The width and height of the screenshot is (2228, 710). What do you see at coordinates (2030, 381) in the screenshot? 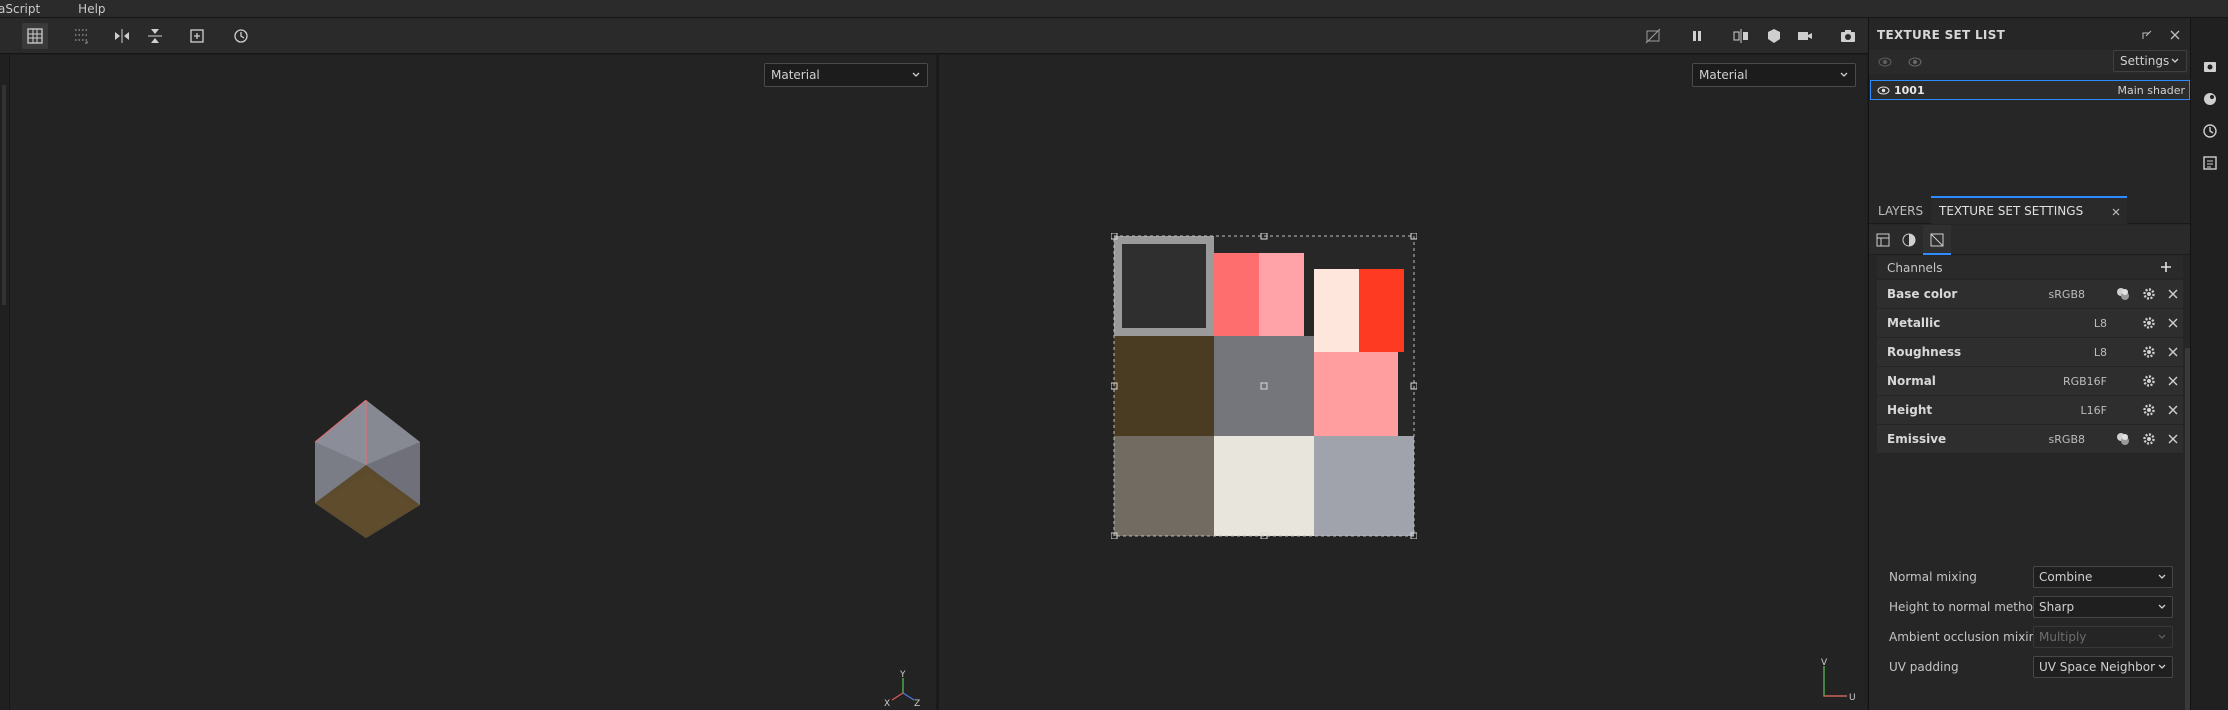
I see `channel-row: Normal RGB16F` at bounding box center [2030, 381].